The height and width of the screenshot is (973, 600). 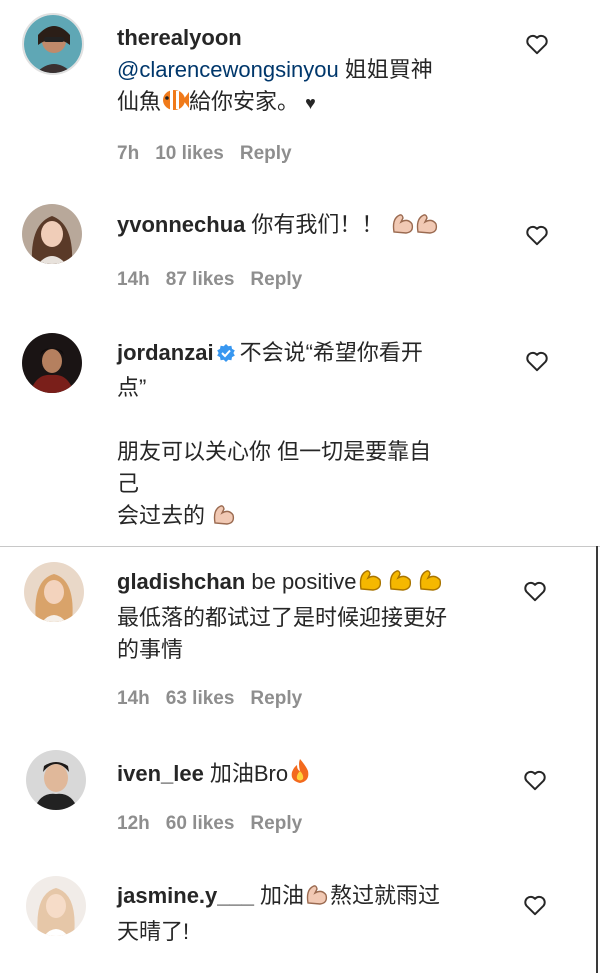 What do you see at coordinates (132, 387) in the screenshot?
I see `comment-text: 点”` at bounding box center [132, 387].